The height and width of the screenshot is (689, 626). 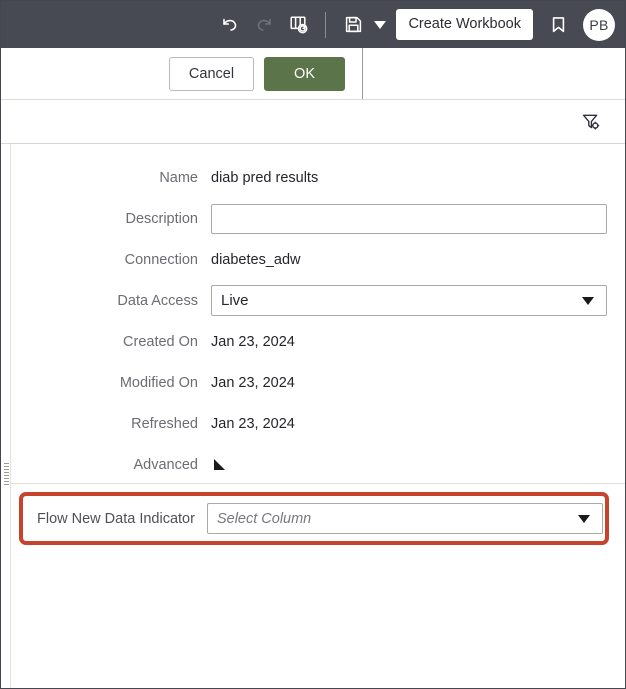 I want to click on flow-new-data-indicator-select: Select Column, so click(x=404, y=518).